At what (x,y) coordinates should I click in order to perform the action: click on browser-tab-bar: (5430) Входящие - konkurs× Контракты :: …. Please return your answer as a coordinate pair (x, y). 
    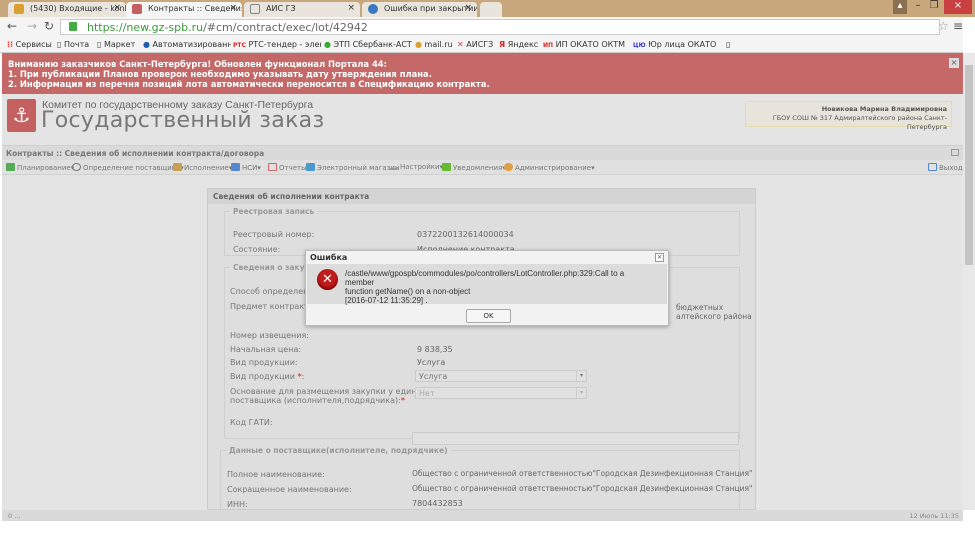
    Looking at the image, I should click on (487, 8).